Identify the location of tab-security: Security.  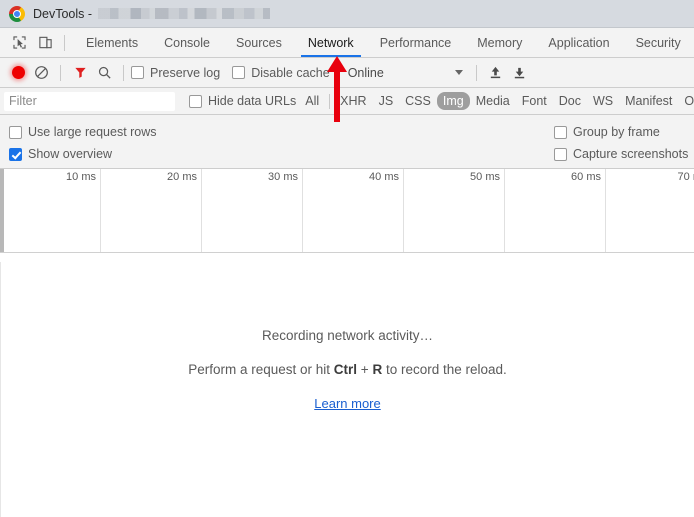
(658, 42).